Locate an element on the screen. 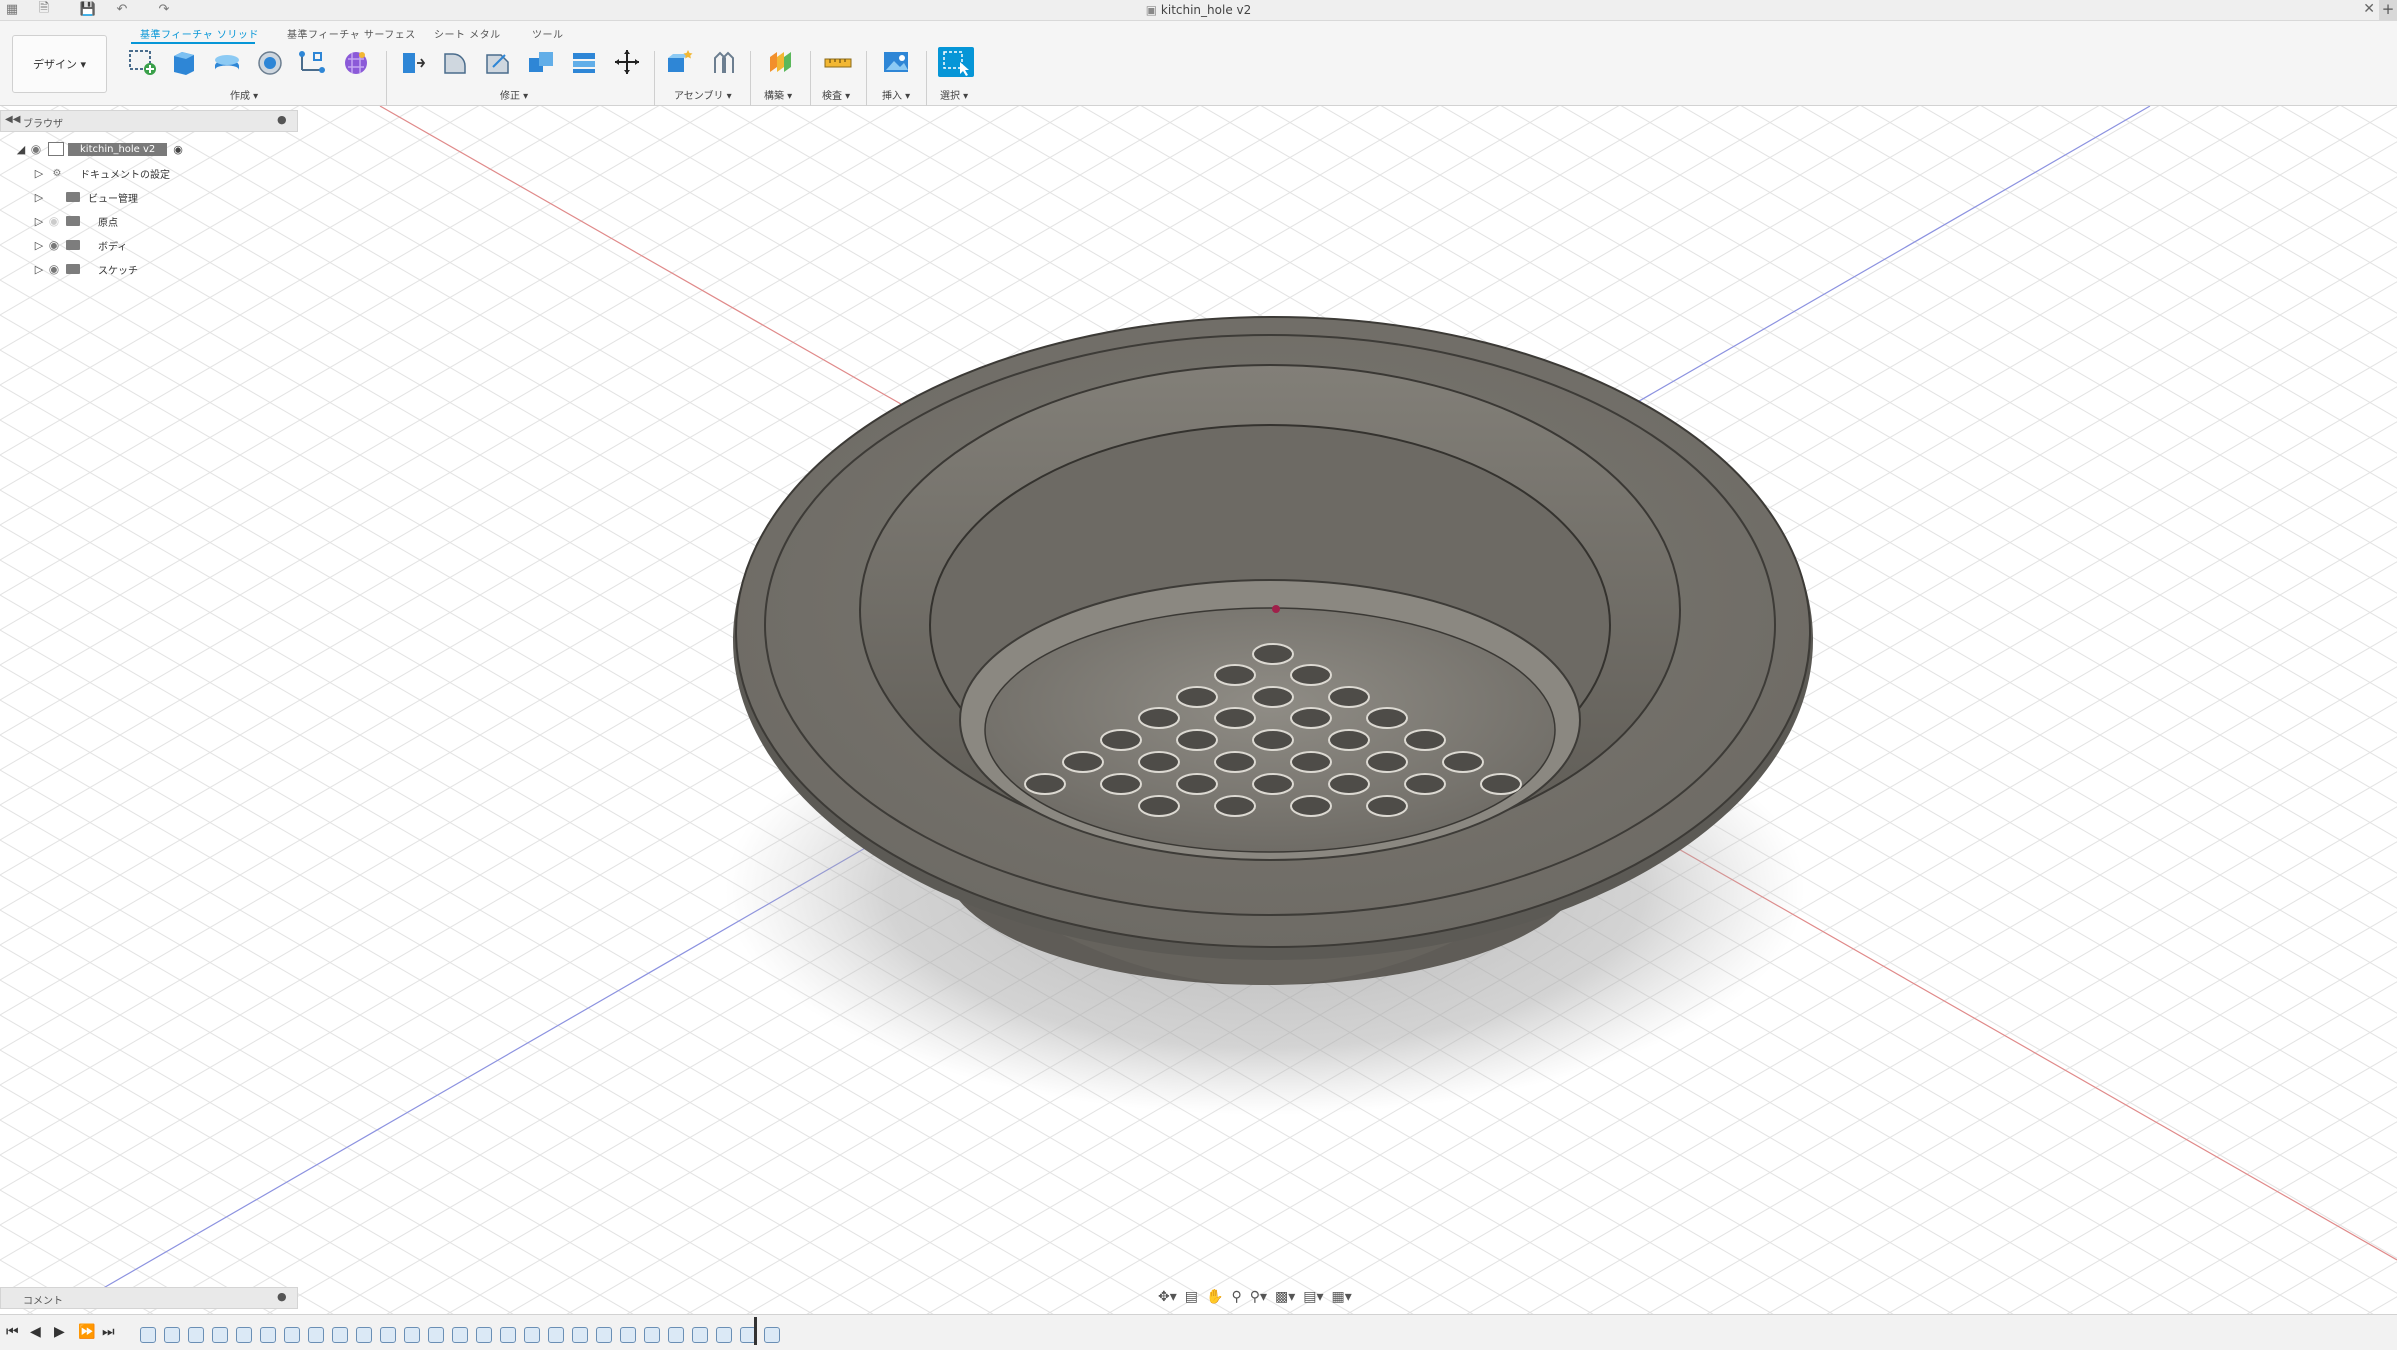 This screenshot has height=1350, width=2397. go-to-start-icon: ⏮ is located at coordinates (12, 1332).